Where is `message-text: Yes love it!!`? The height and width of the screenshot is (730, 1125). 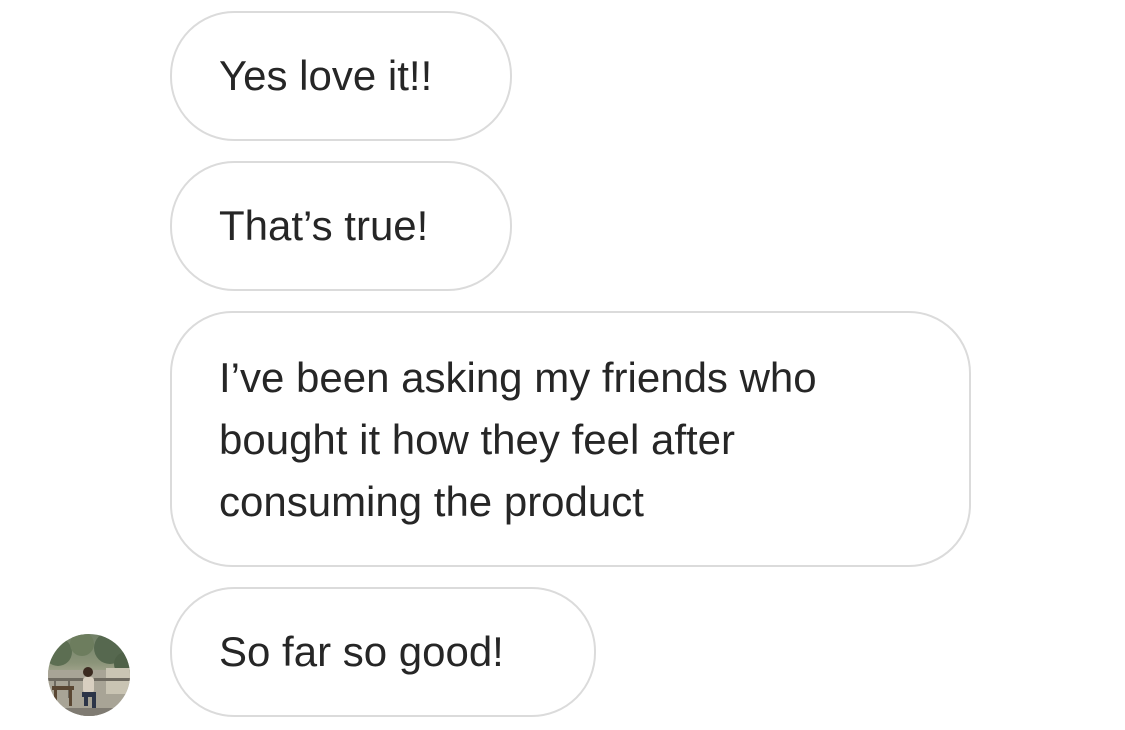
message-text: Yes love it!! is located at coordinates (326, 75).